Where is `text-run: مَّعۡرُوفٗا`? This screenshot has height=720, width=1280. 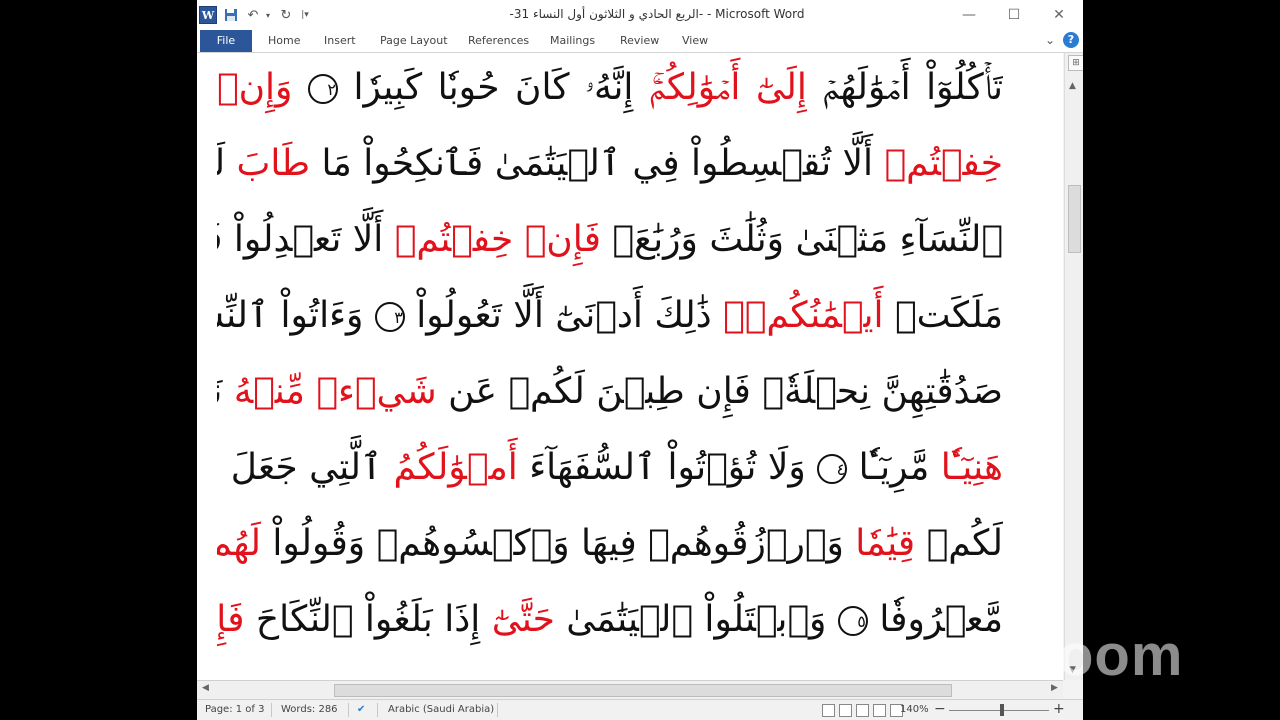
text-run: مَّعۡرُوفٗا is located at coordinates (935, 619).